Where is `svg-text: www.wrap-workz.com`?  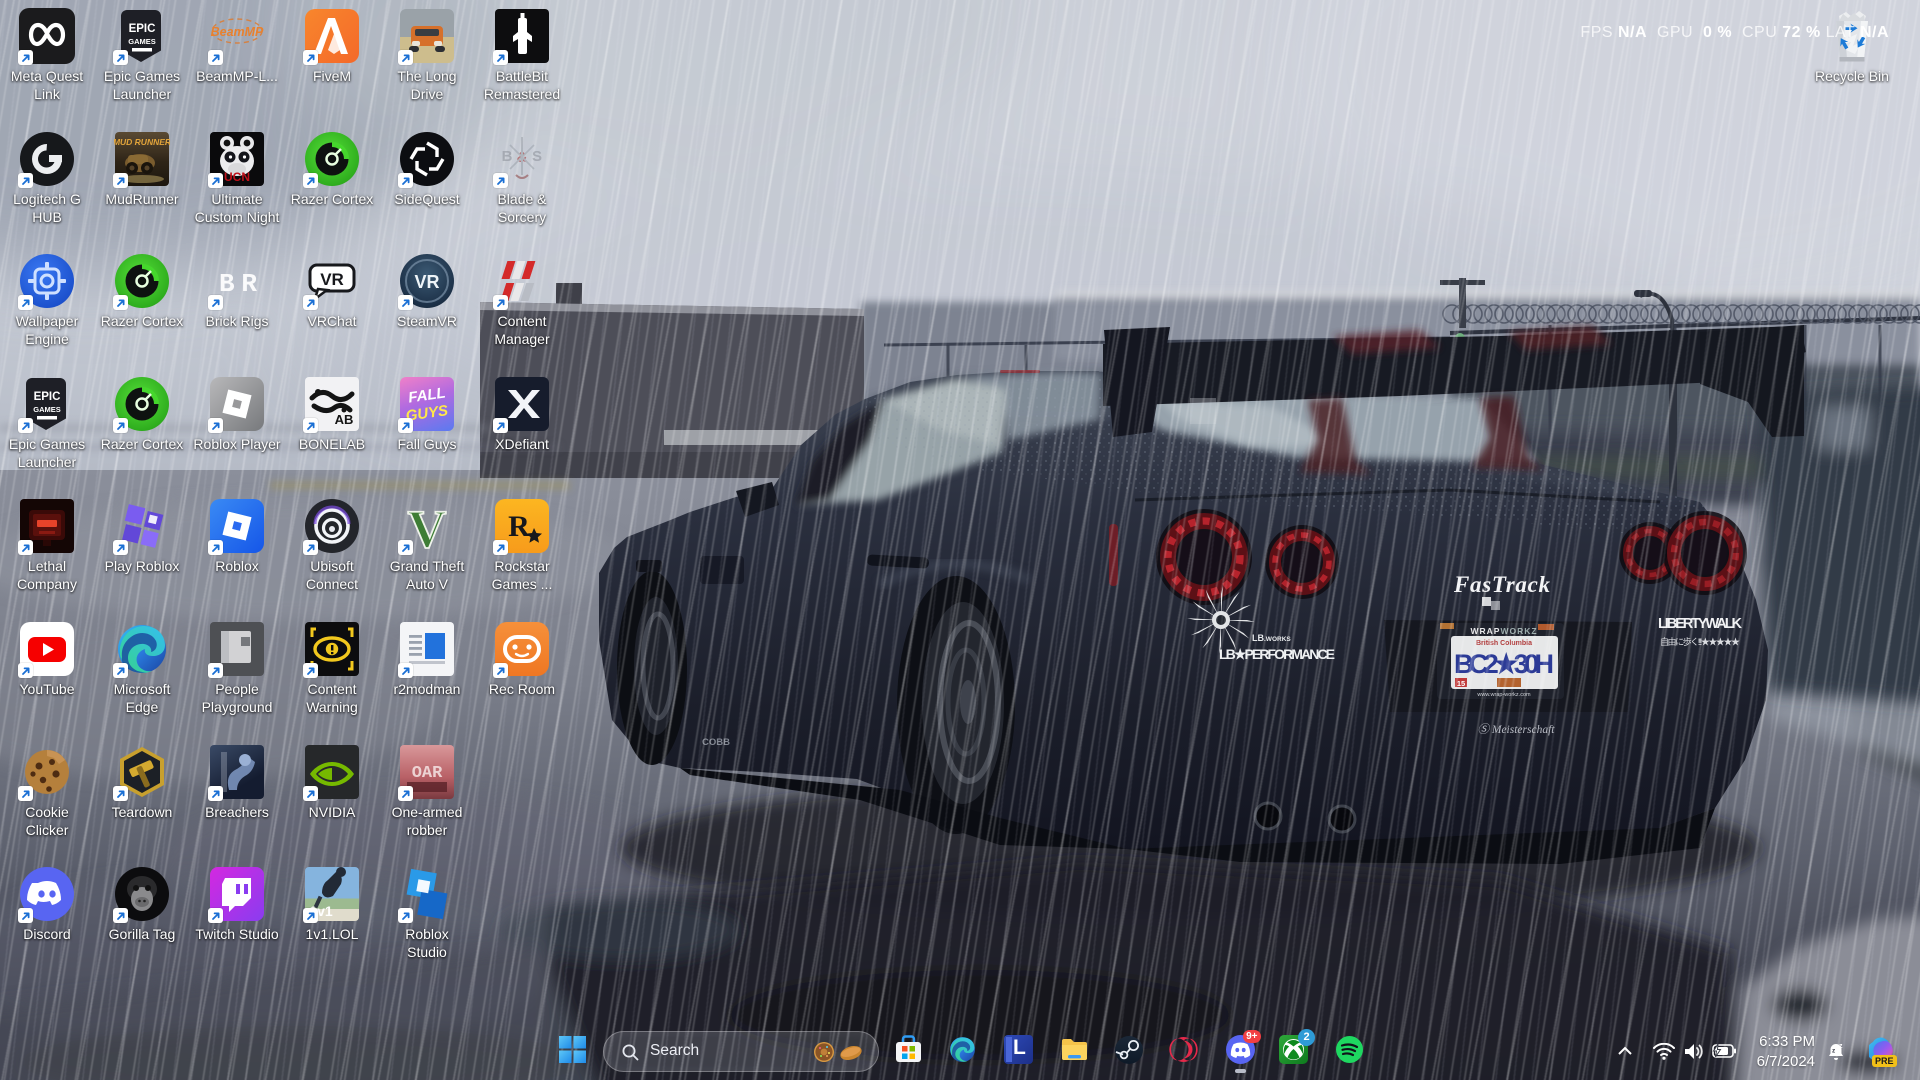 svg-text: www.wrap-workz.com is located at coordinates (1503, 695).